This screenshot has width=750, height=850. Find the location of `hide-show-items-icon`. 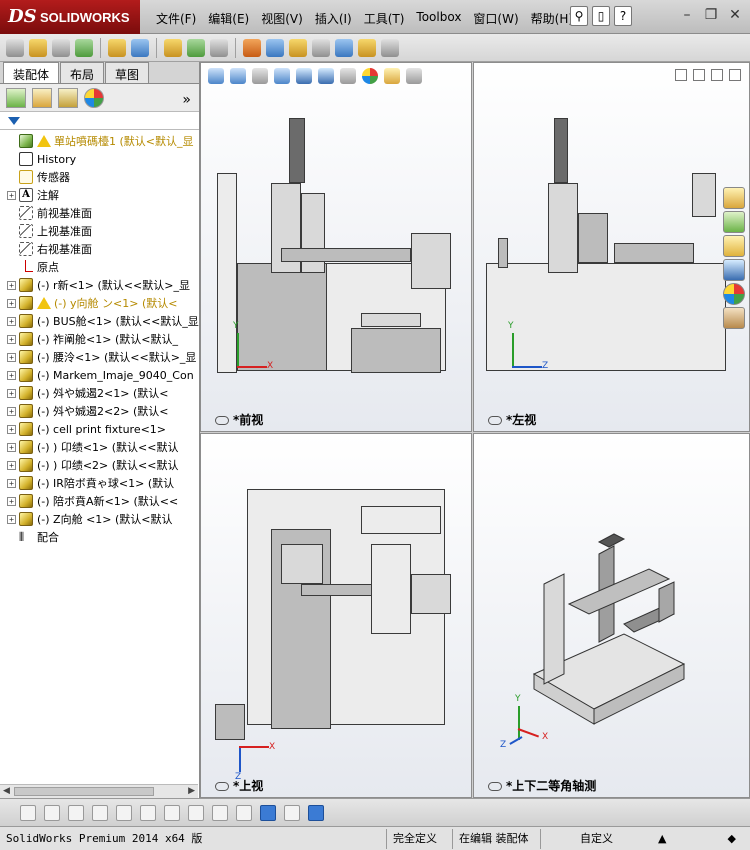

hide-show-items-icon is located at coordinates (348, 76).